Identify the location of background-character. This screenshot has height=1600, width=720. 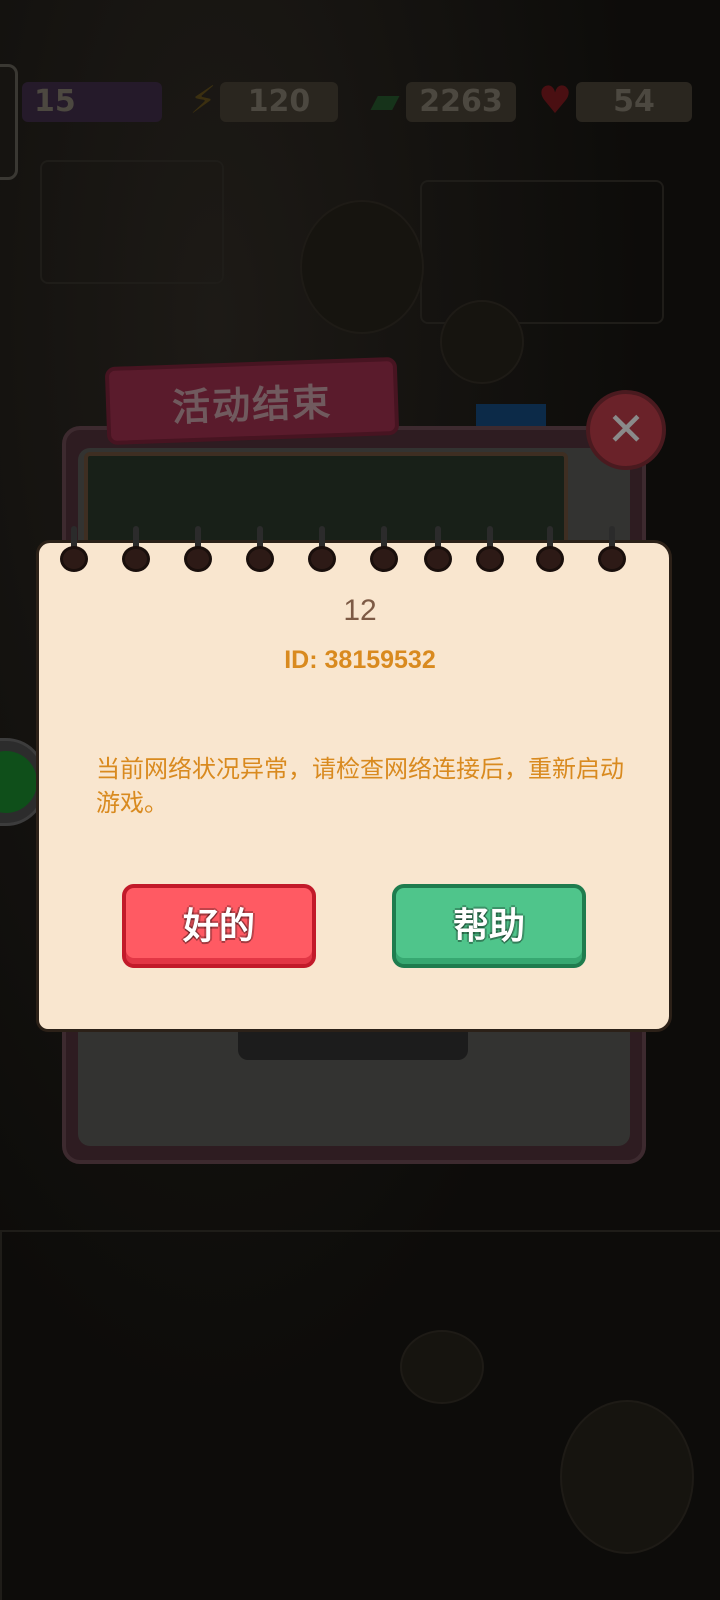
(362, 267).